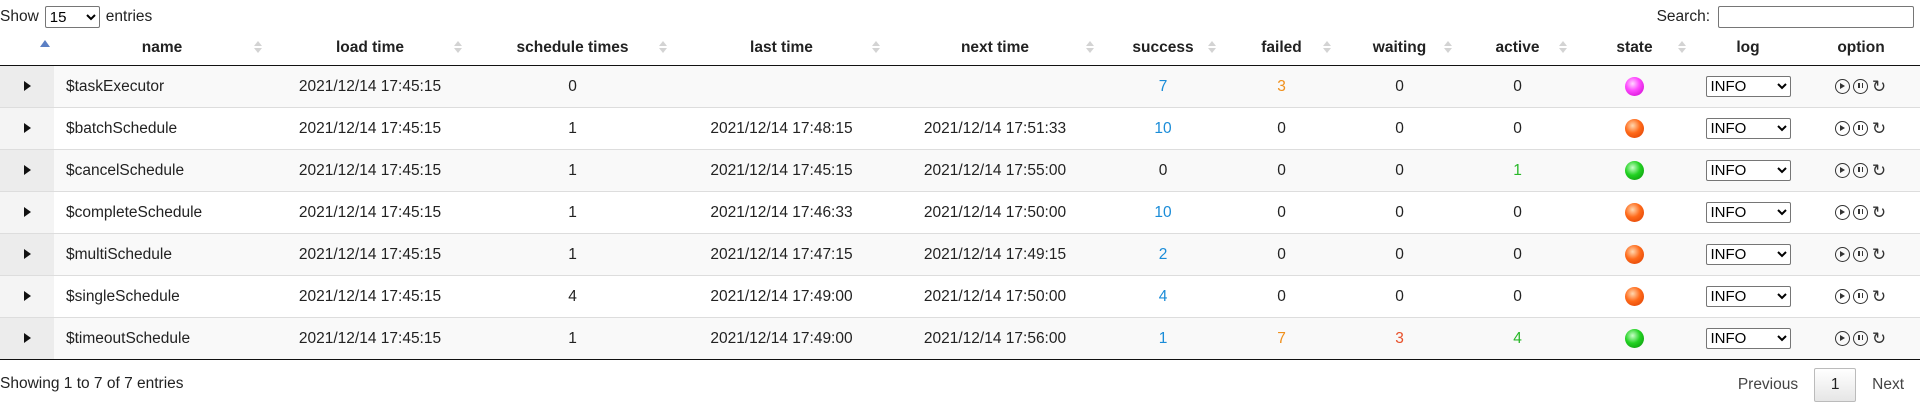  I want to click on header-failed: failed, so click(1281, 48).